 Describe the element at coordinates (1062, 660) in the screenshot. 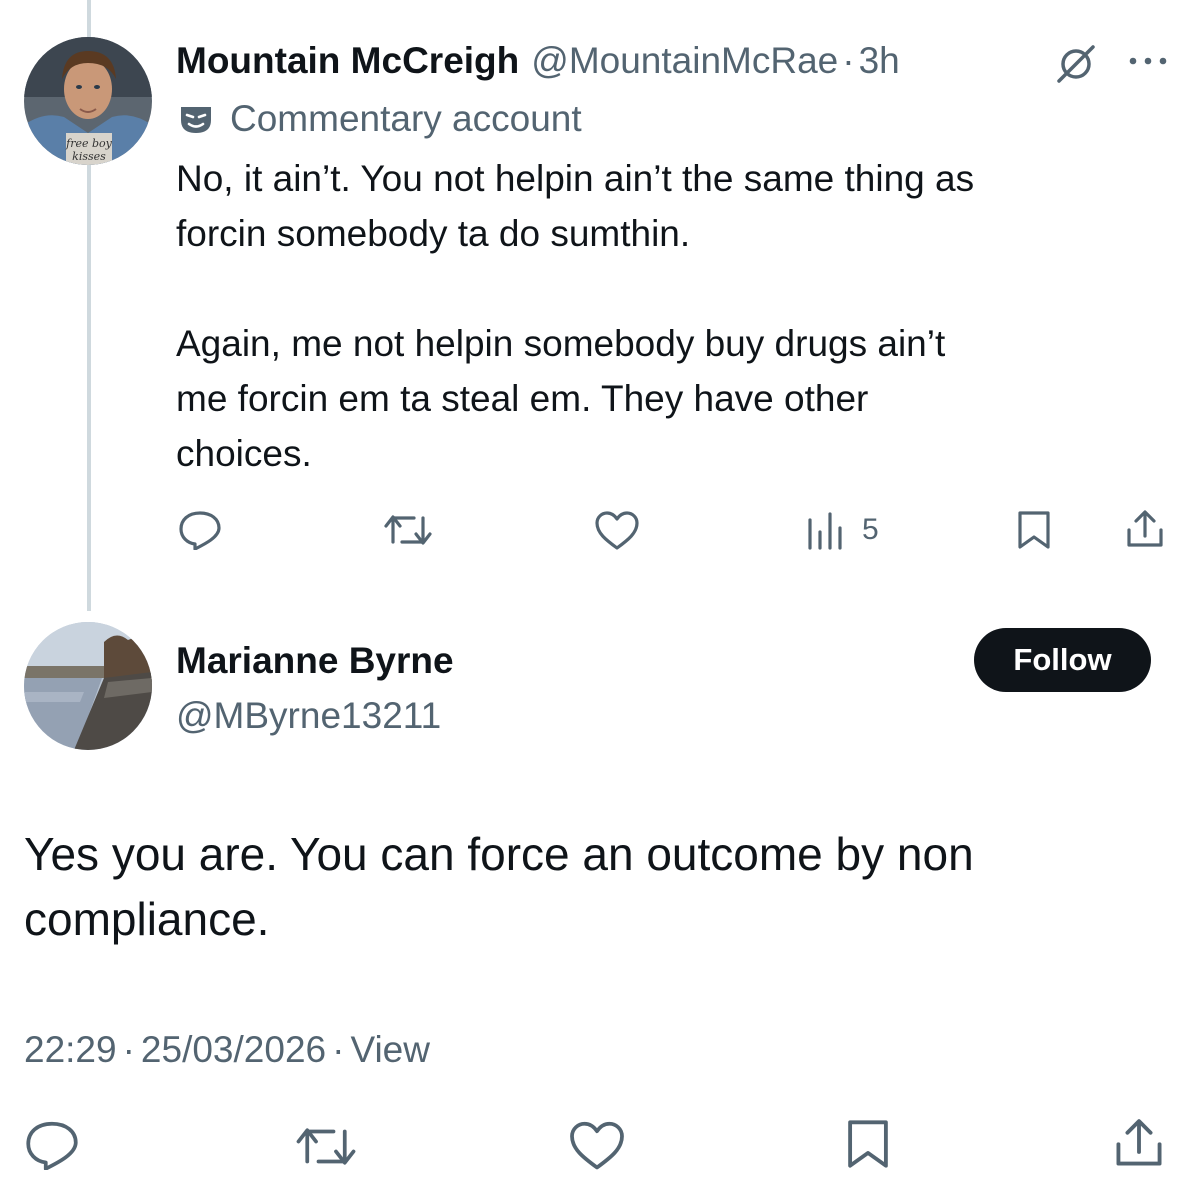

I see `follow-button: Follow` at that location.